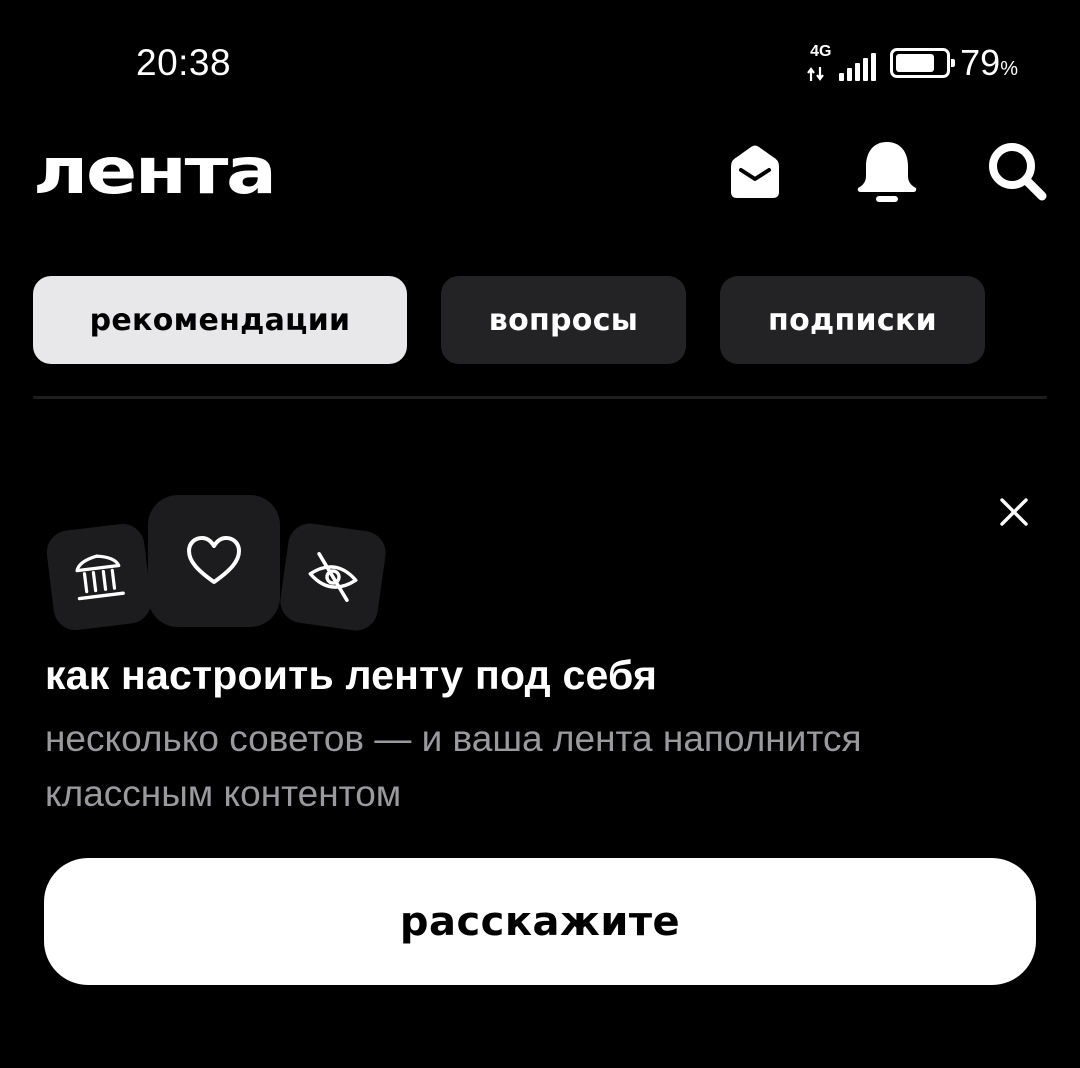  I want to click on eye-off-icon, so click(333, 577).